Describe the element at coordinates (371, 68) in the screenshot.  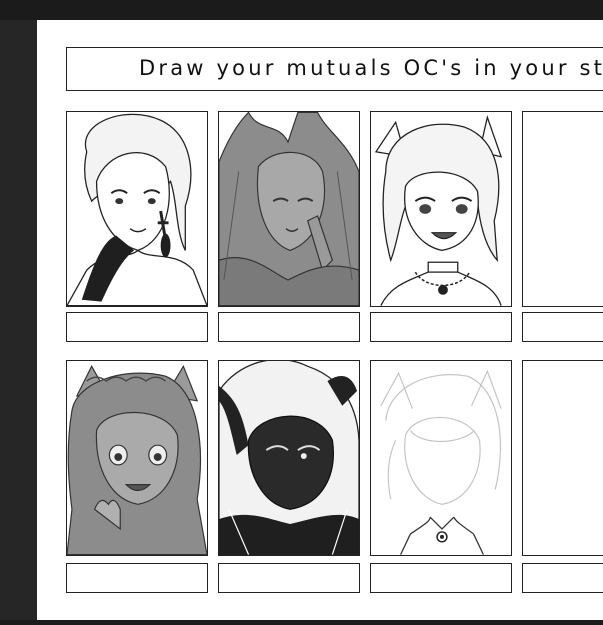
I see `canvas-title: Draw your mutuals OC's in your style` at that location.